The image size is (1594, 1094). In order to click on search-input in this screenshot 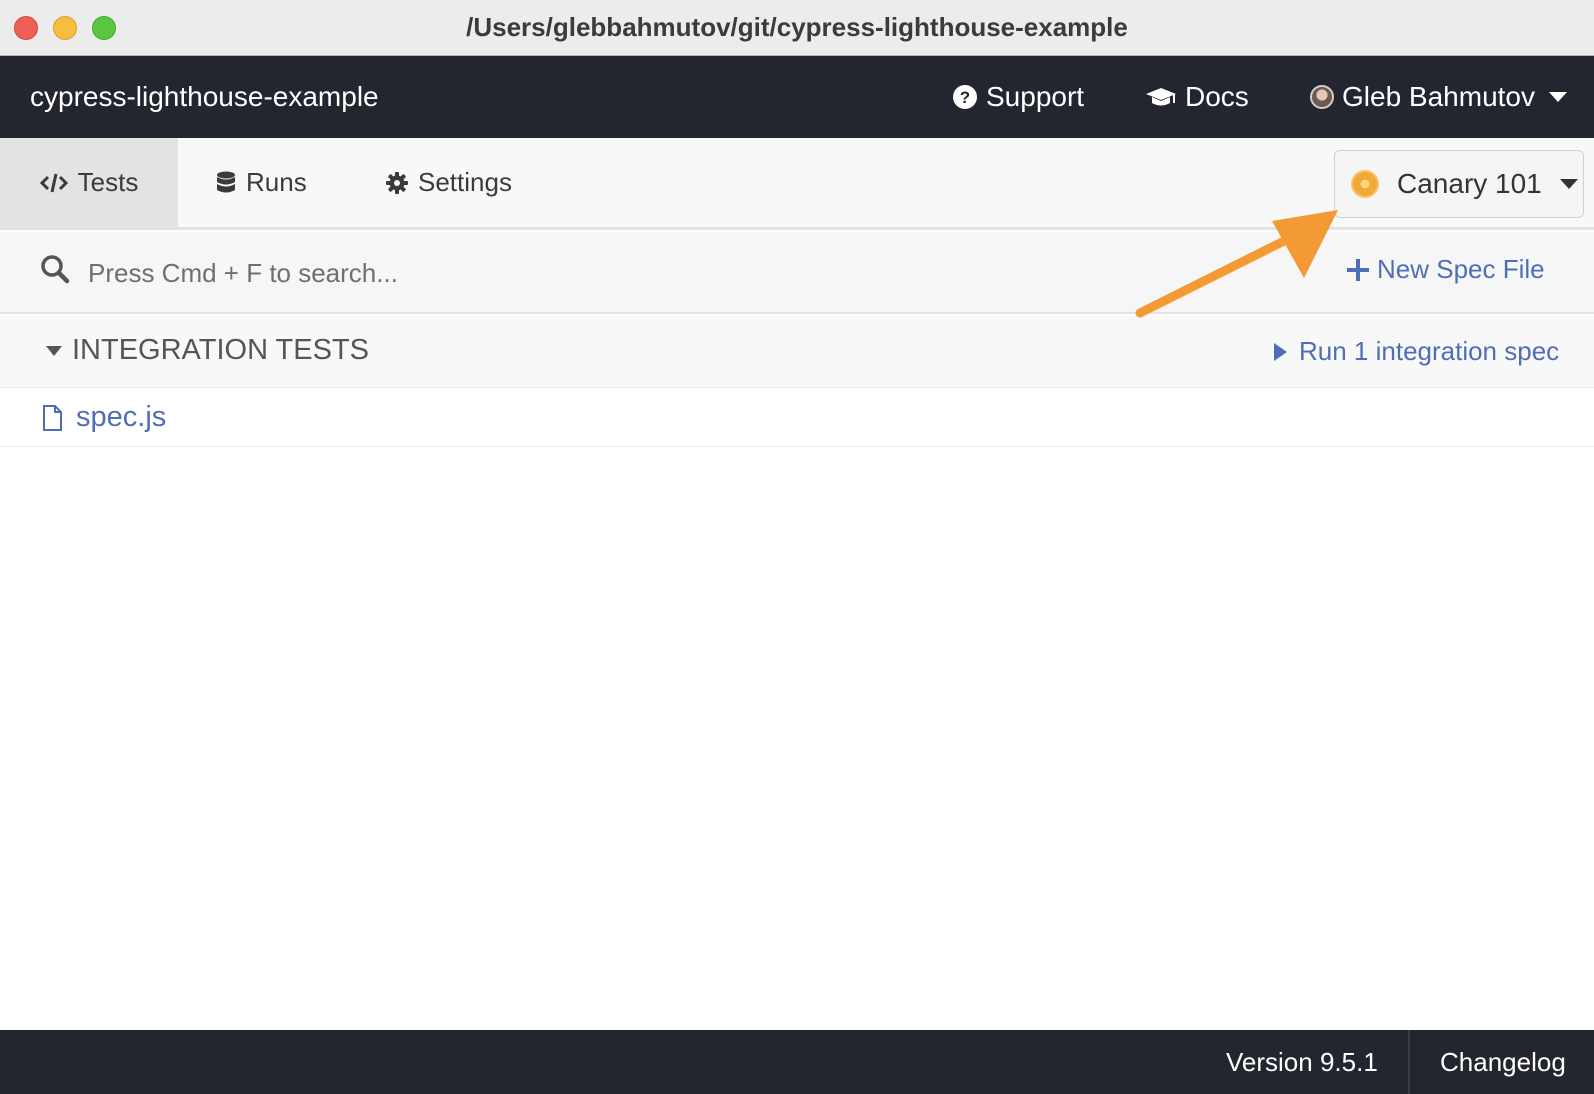, I will do `click(488, 273)`.